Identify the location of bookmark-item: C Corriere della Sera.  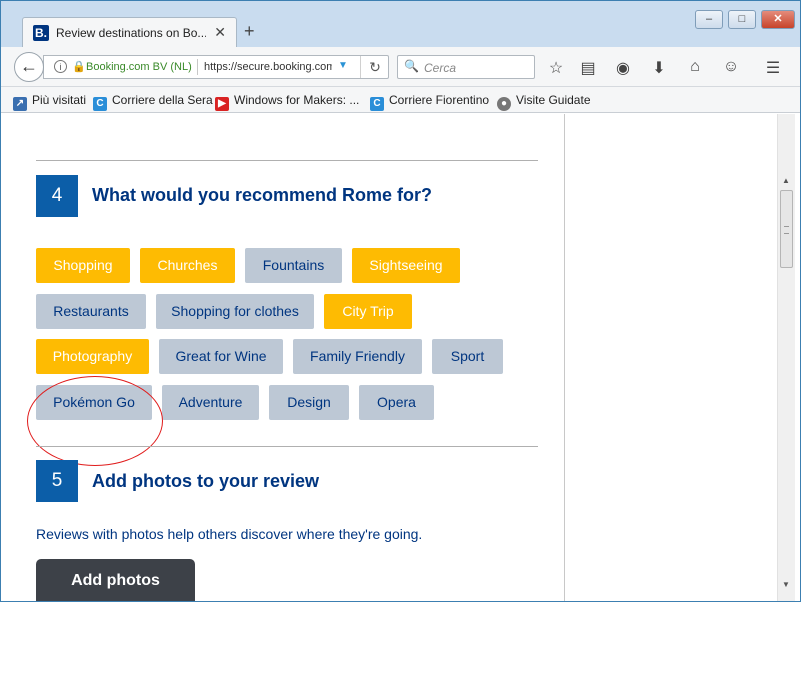
(153, 102).